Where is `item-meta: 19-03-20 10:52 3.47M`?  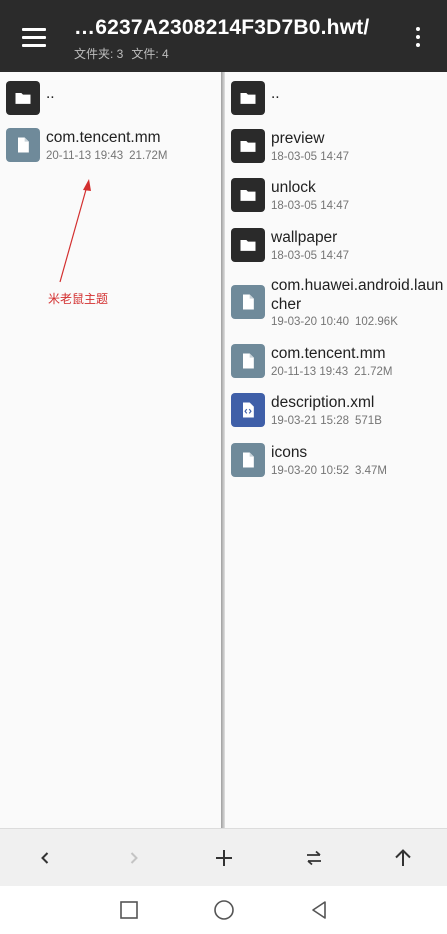
item-meta: 19-03-20 10:52 3.47M is located at coordinates (329, 471).